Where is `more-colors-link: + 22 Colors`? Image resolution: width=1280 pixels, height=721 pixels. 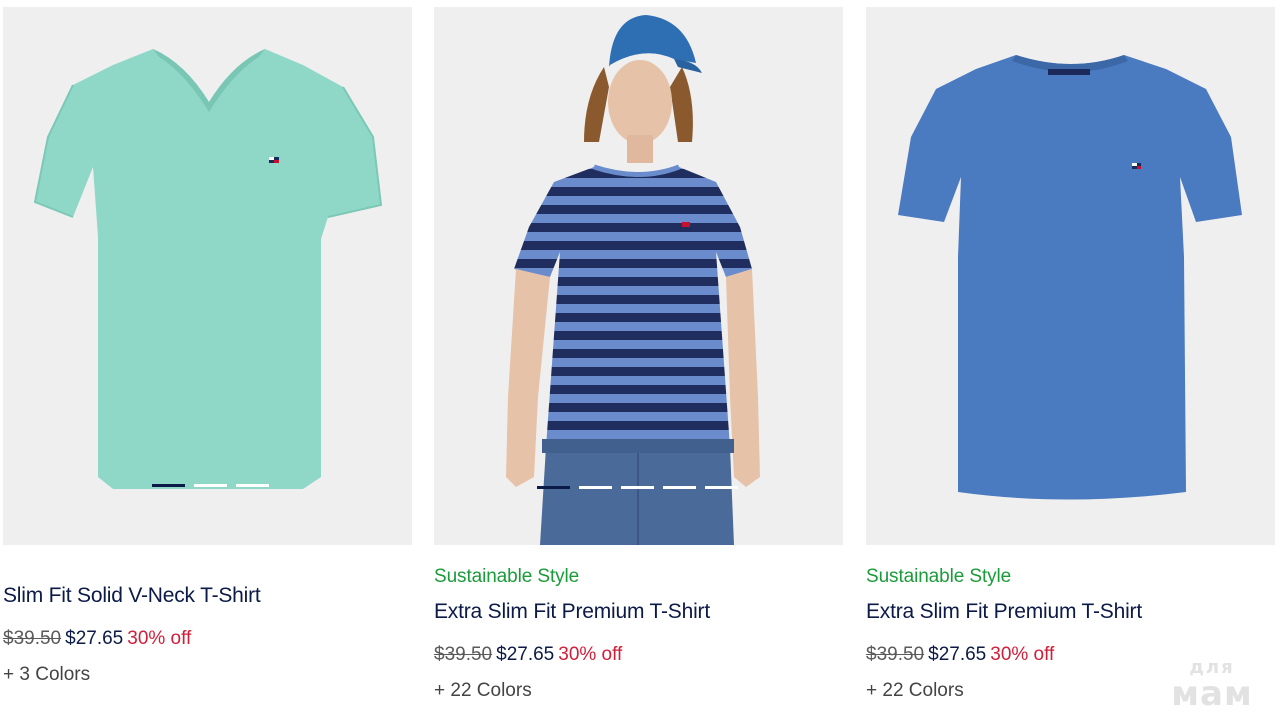 more-colors-link: + 22 Colors is located at coordinates (638, 691).